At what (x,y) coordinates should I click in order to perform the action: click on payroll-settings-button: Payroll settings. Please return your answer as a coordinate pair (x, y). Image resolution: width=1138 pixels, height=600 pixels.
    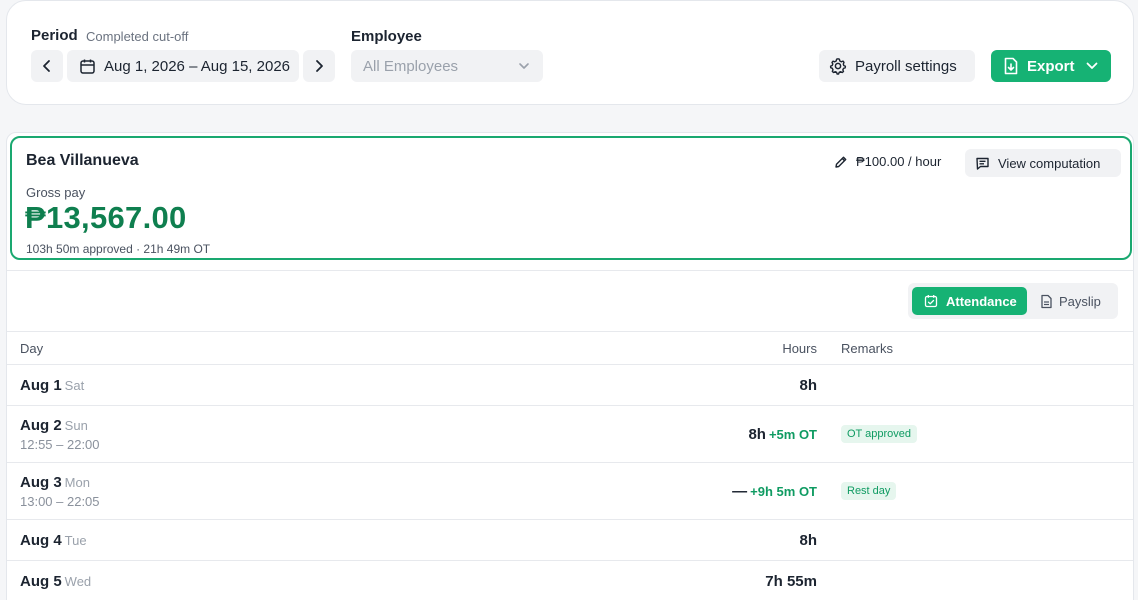
    Looking at the image, I should click on (897, 66).